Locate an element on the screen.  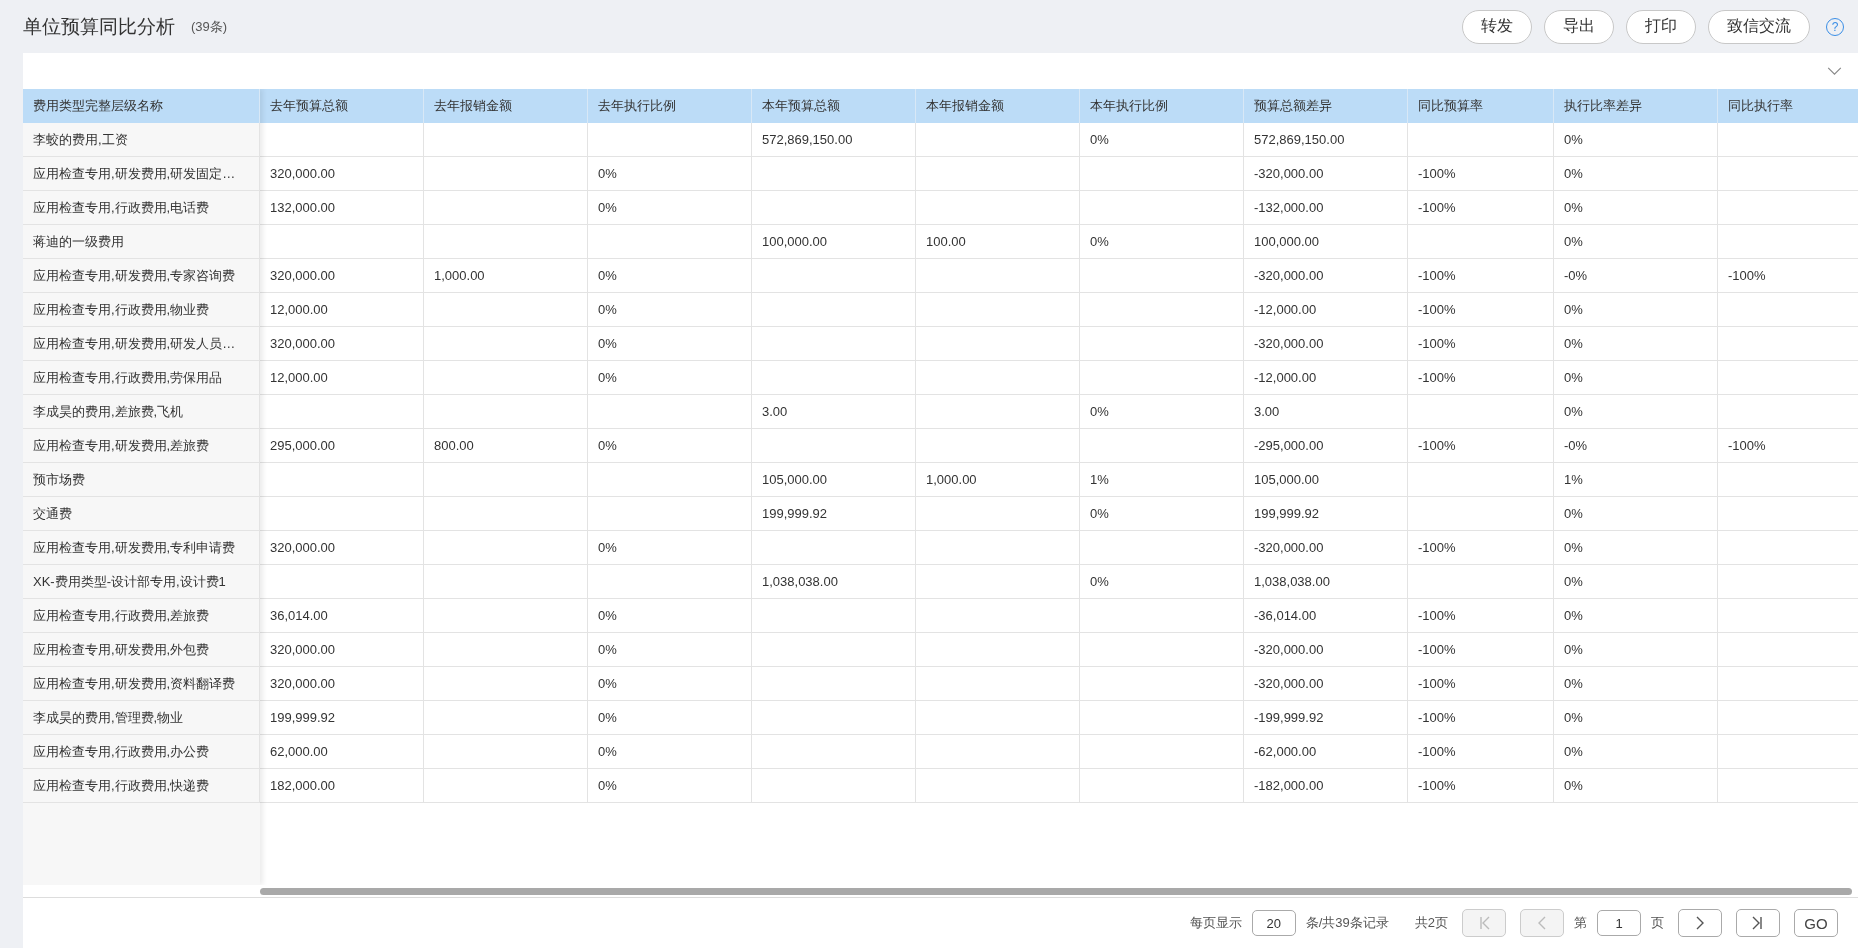
toolbar-button: 致信交流 is located at coordinates (1759, 26).